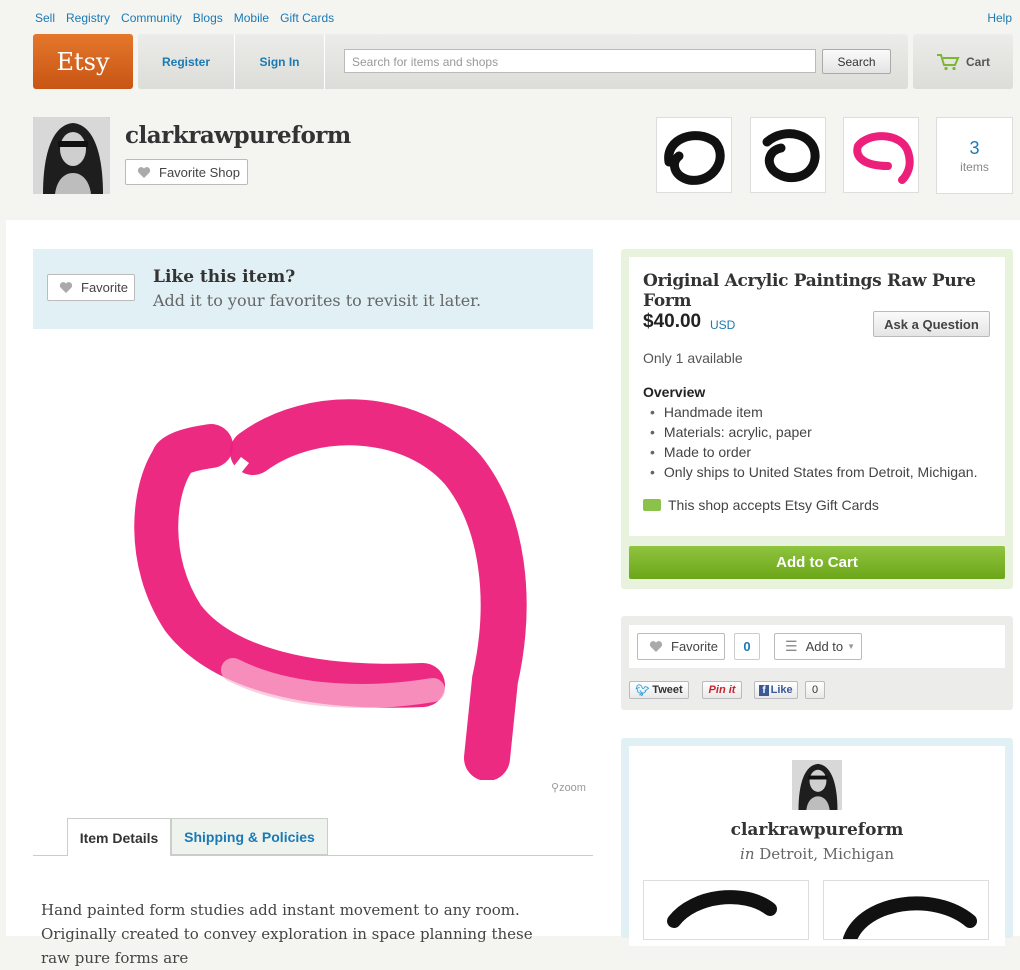  What do you see at coordinates (238, 135) in the screenshot?
I see `shop-name: clarkrawpureform` at bounding box center [238, 135].